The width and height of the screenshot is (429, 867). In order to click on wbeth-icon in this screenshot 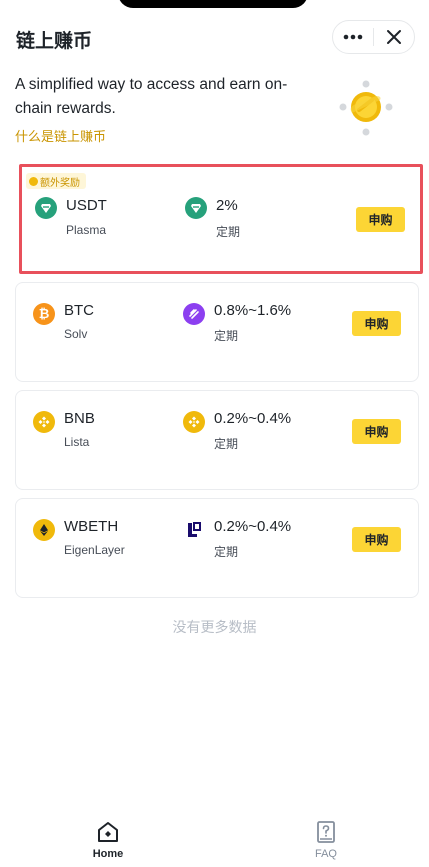, I will do `click(44, 530)`.